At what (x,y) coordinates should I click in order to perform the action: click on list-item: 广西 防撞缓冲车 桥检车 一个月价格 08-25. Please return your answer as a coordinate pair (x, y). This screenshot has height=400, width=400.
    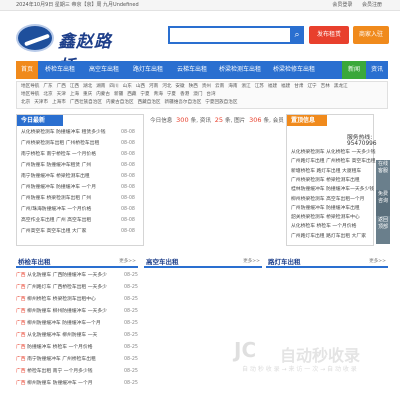
    Looking at the image, I should click on (77, 348).